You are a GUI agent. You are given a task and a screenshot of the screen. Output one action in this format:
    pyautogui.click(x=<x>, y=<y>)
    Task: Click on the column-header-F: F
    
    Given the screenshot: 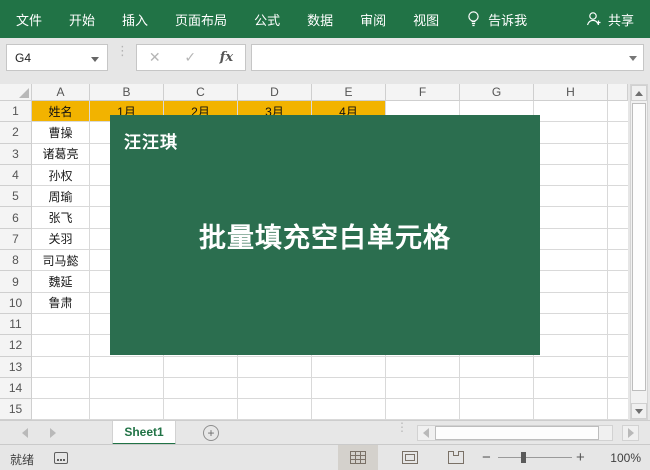 What is the action you would take?
    pyautogui.click(x=423, y=92)
    